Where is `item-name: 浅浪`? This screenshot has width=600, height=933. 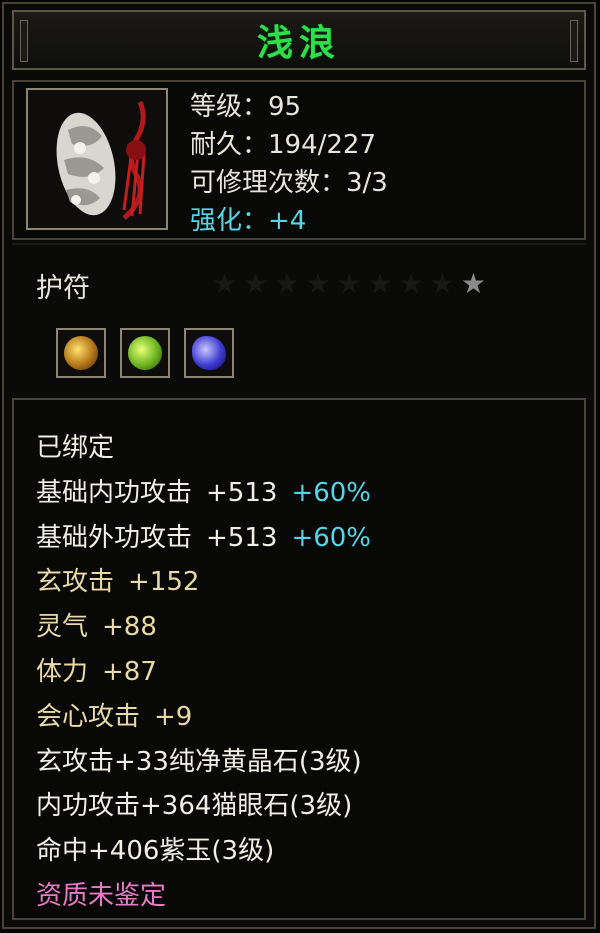 item-name: 浅浪 is located at coordinates (298, 43).